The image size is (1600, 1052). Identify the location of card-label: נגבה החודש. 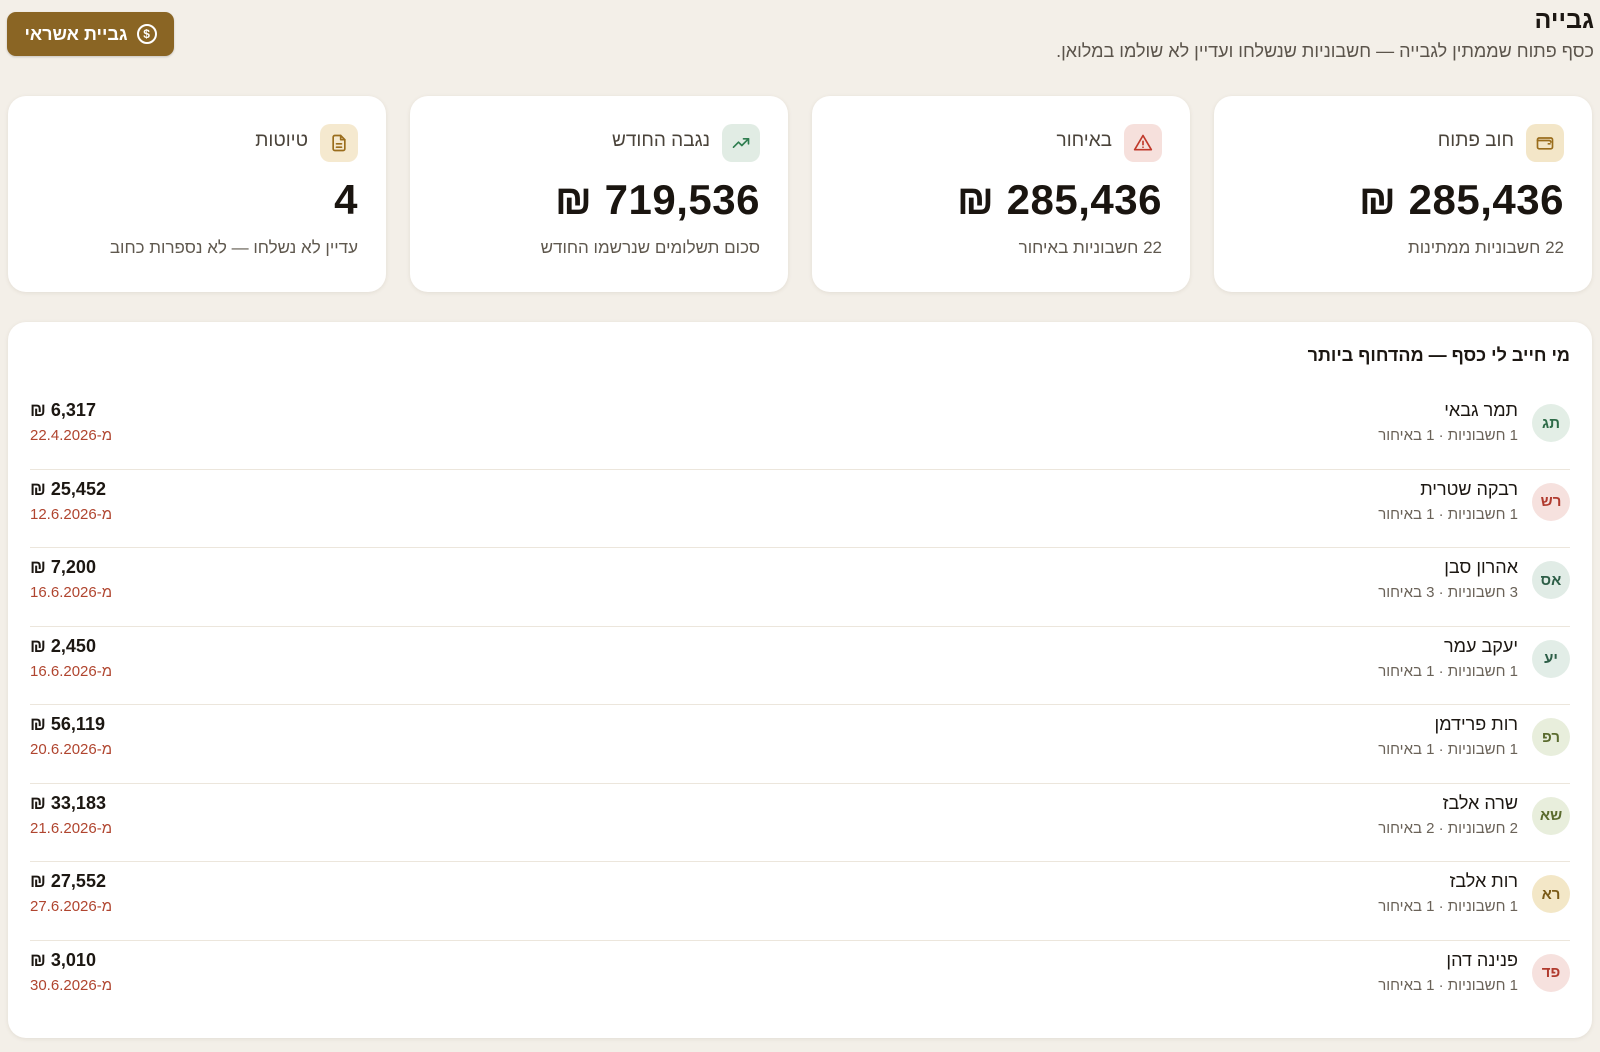
(661, 140).